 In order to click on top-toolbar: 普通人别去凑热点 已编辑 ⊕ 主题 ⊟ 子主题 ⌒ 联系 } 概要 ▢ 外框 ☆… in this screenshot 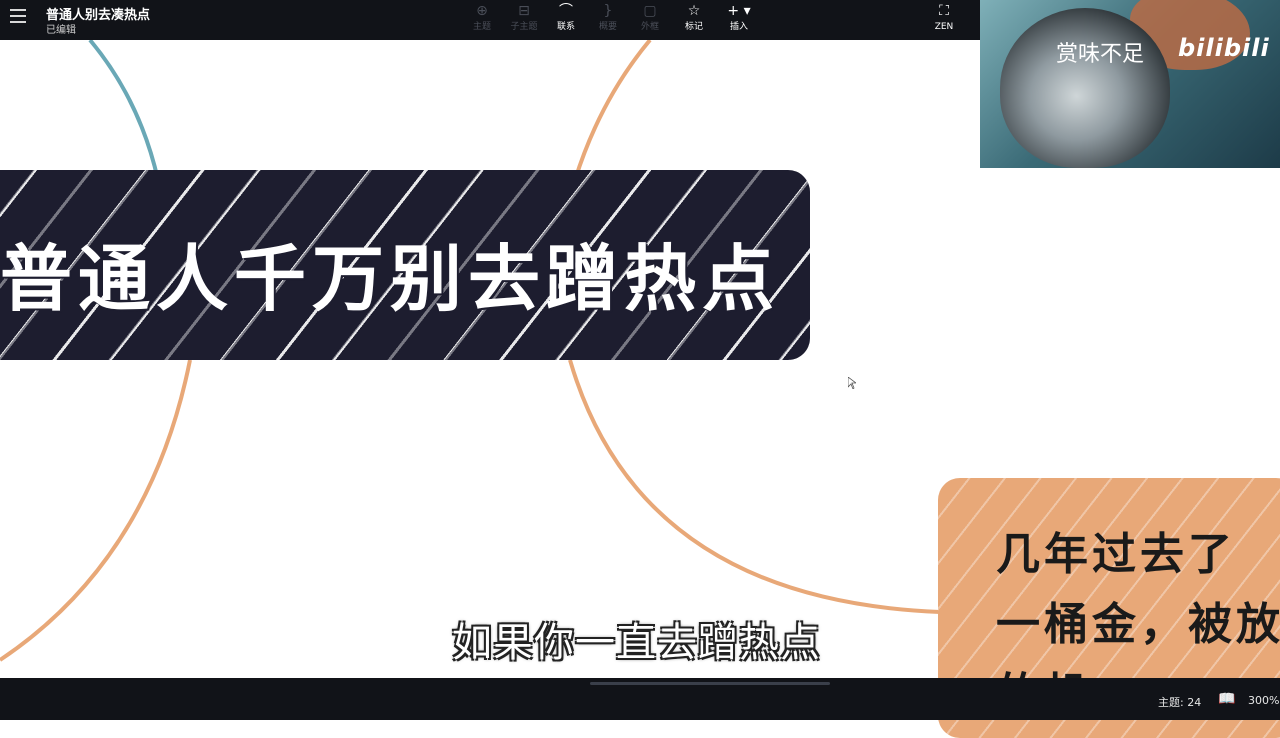, I will do `click(490, 20)`.